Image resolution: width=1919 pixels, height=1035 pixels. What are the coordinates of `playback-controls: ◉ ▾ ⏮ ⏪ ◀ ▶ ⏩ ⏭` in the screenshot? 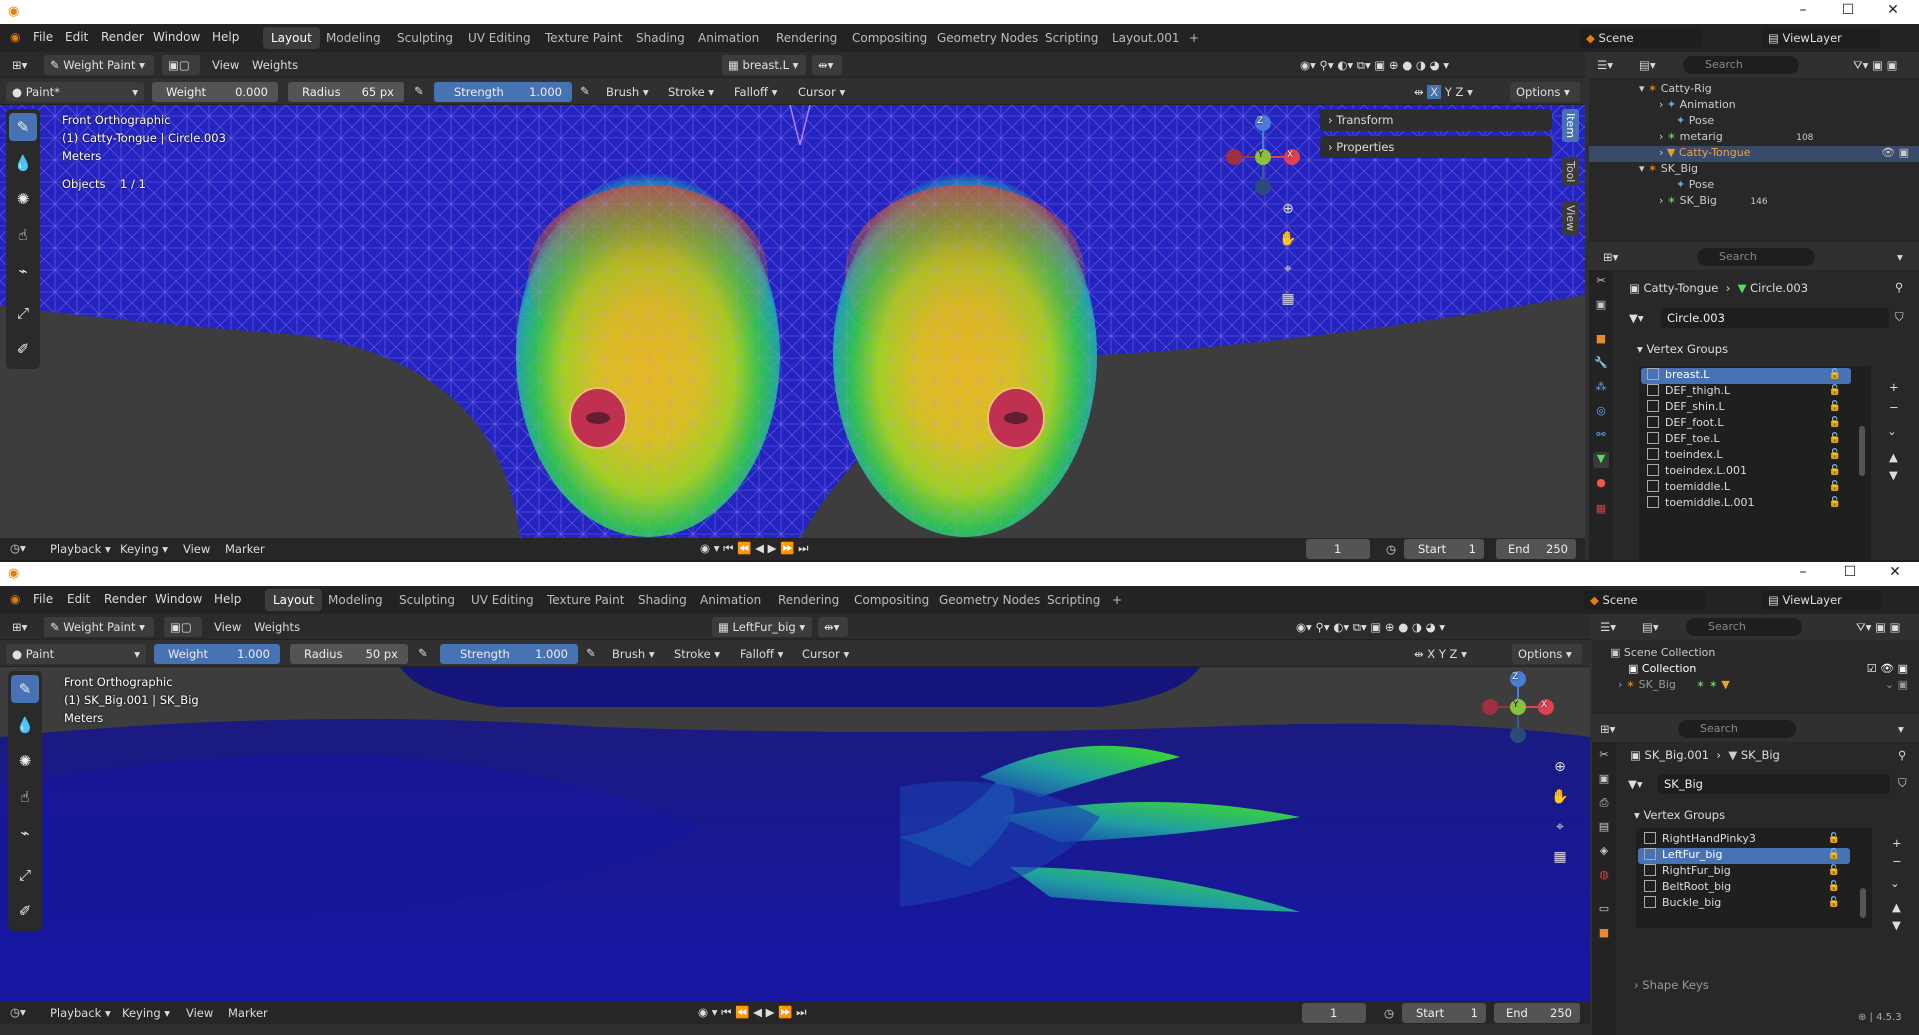 It's located at (752, 1012).